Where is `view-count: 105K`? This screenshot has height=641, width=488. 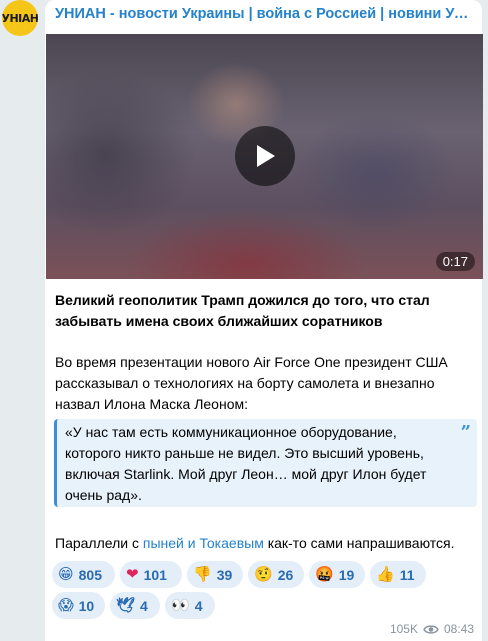 view-count: 105K is located at coordinates (403, 629).